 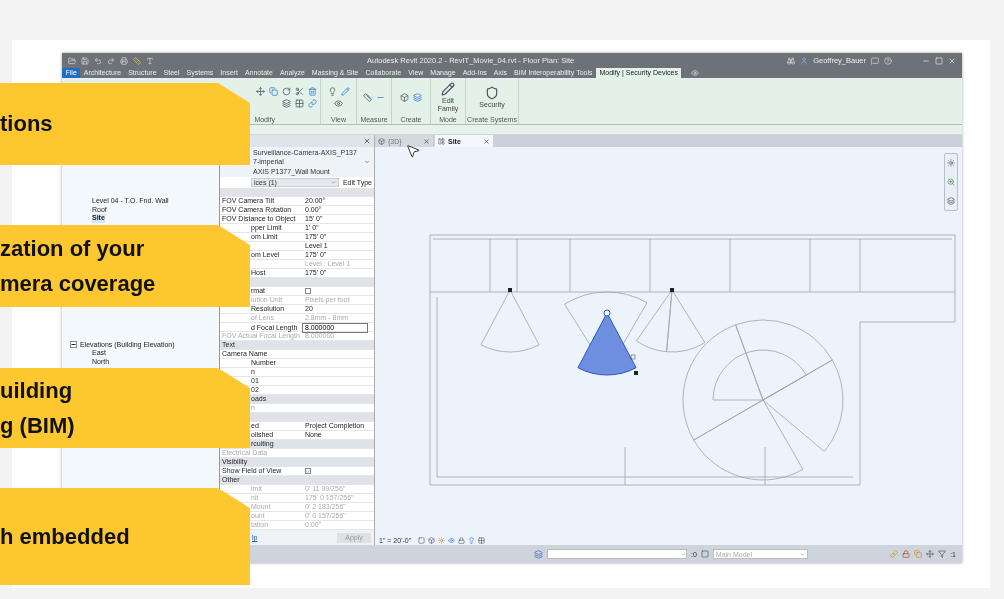 What do you see at coordinates (111, 60) in the screenshot?
I see `redo-icon` at bounding box center [111, 60].